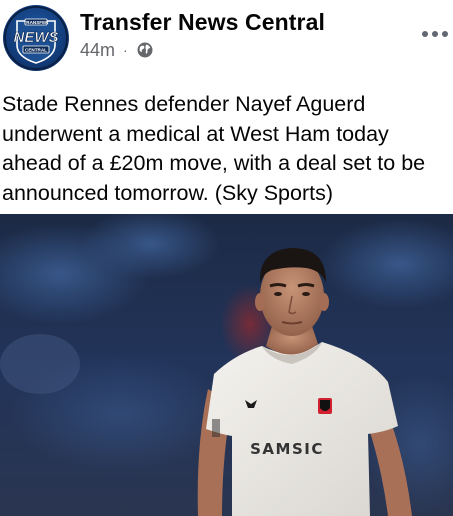 The image size is (453, 516). I want to click on more-options-button, so click(435, 34).